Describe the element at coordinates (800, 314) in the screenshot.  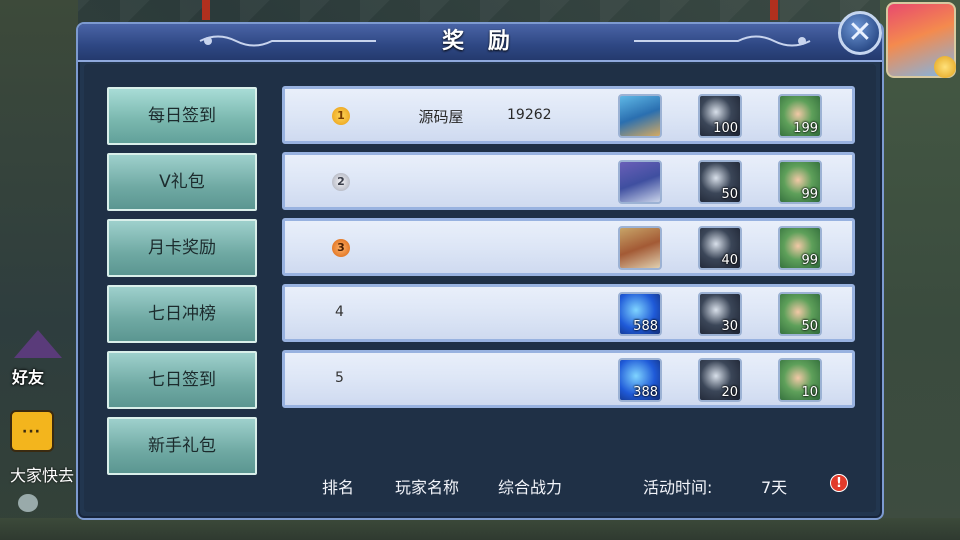
I see `gift-bag-icon: 50` at that location.